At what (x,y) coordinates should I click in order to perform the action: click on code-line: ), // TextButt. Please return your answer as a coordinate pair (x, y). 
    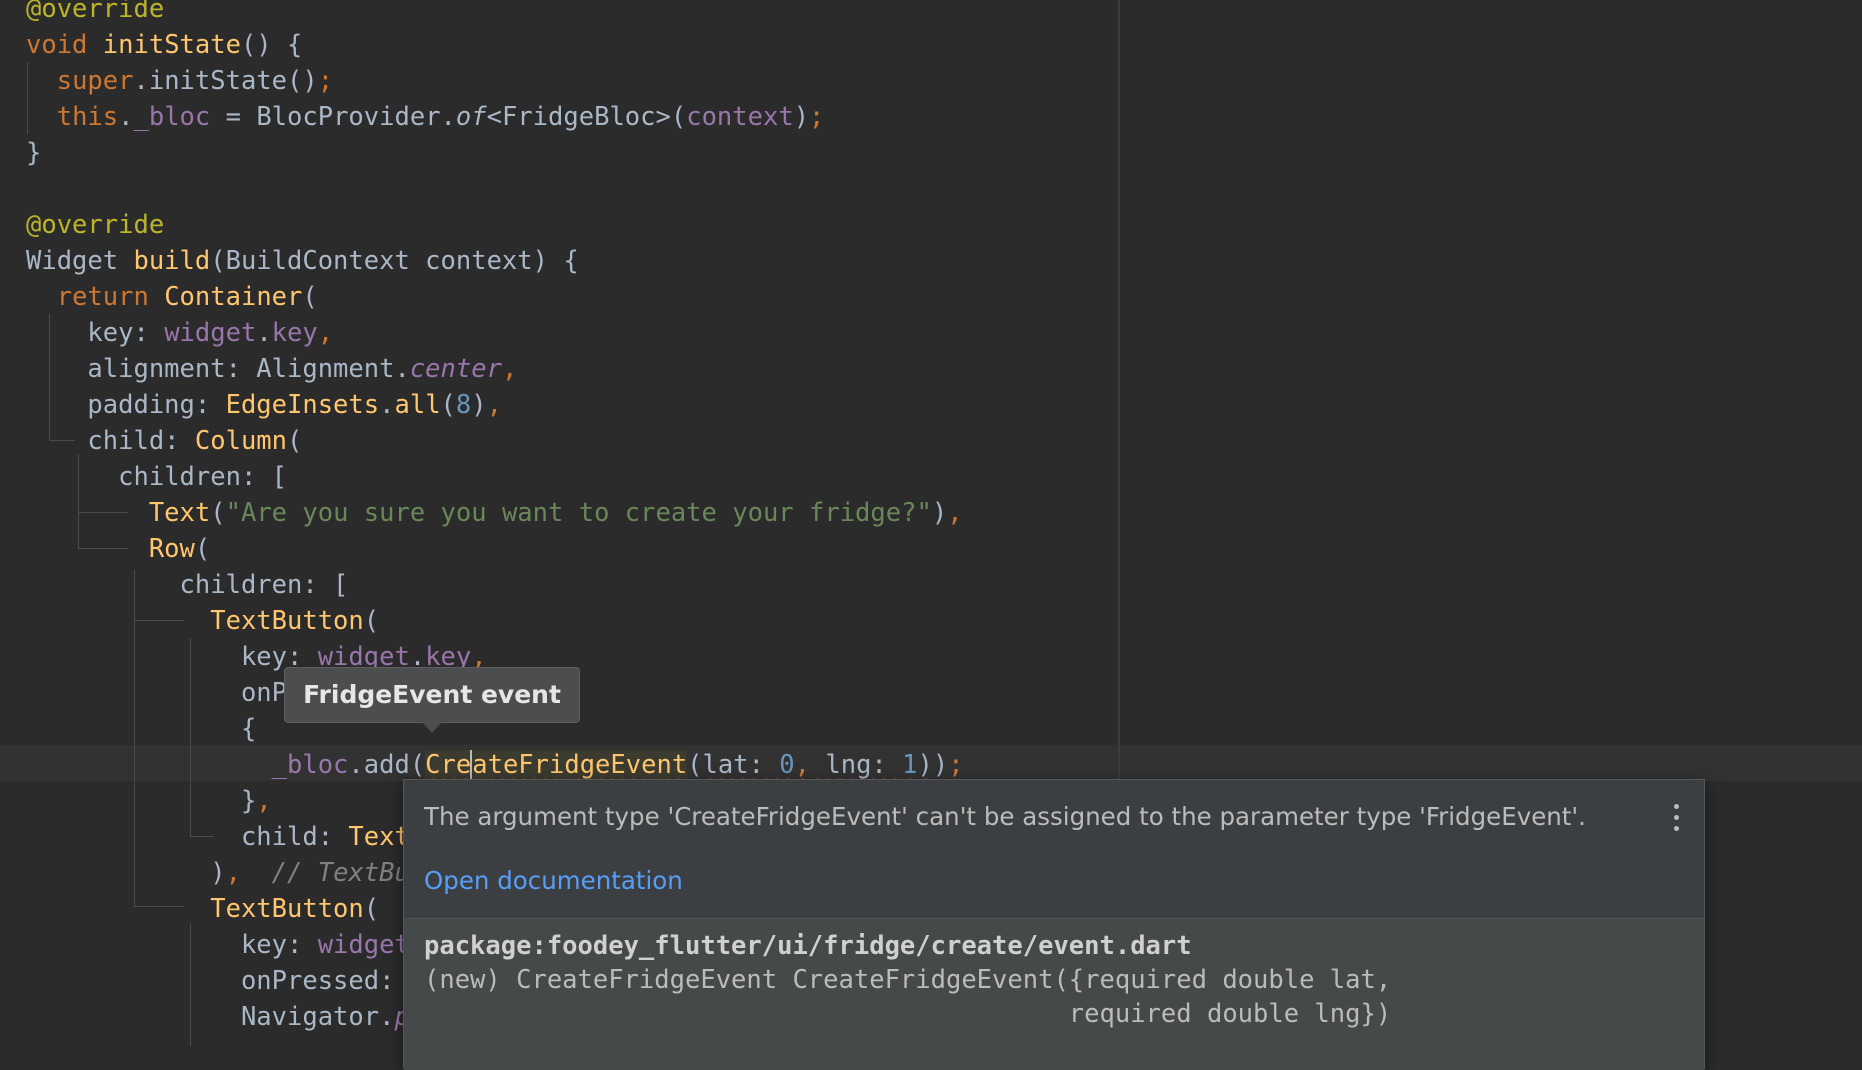
    Looking at the image, I should click on (233, 873).